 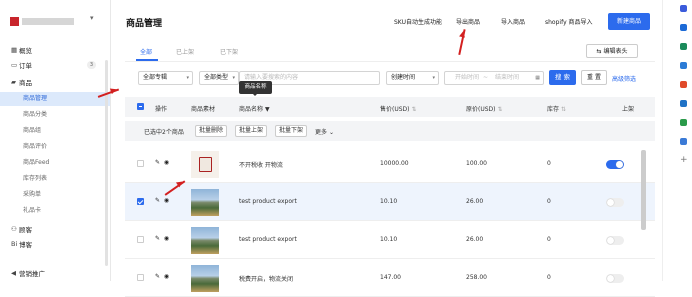 I want to click on chevron-down-icon: ▾, so click(x=433, y=78).